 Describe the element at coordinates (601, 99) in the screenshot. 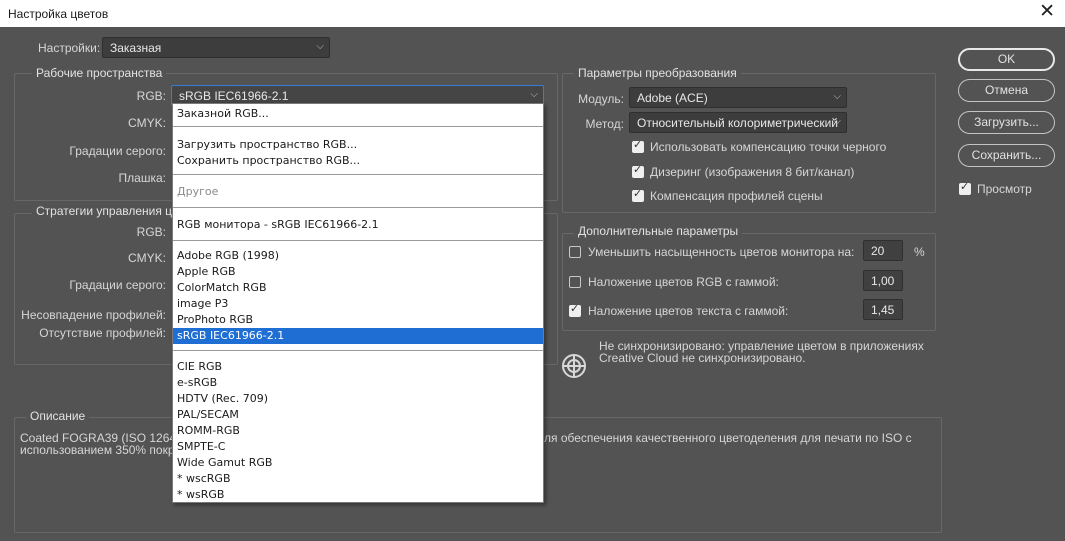

I see `engine-label: Модуль:` at that location.